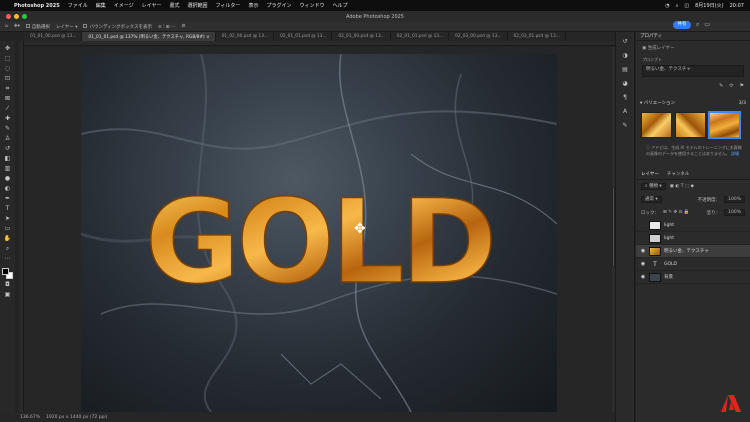  I want to click on adjustments-panel-icon: ◑, so click(624, 55).